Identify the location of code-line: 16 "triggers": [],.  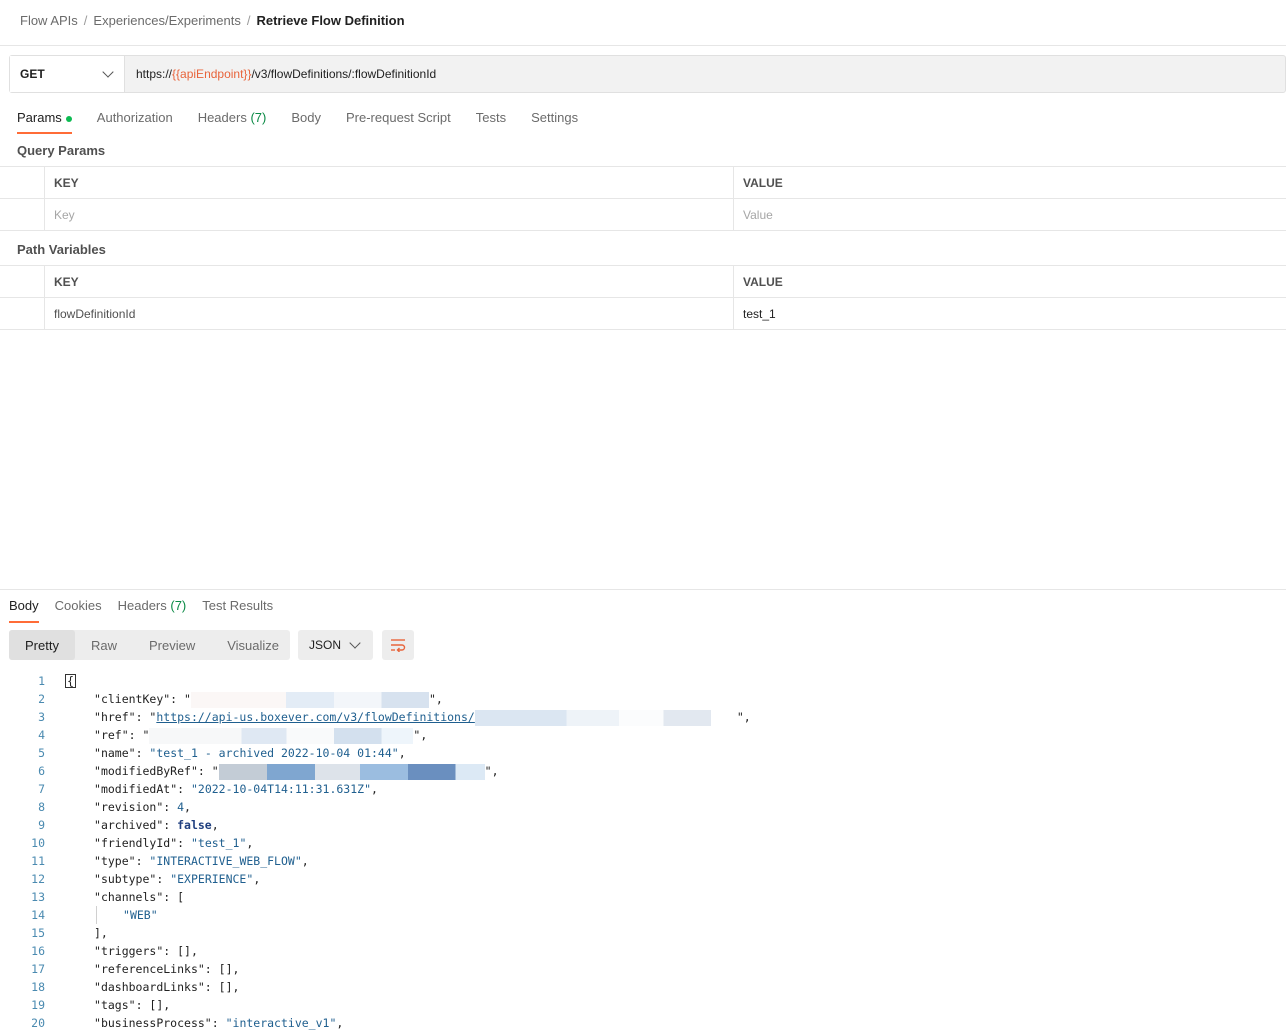
(643, 951).